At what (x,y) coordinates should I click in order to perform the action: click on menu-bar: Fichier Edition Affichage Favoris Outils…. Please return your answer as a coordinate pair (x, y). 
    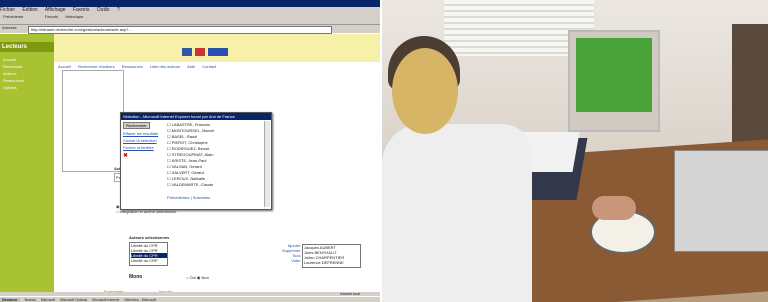
    Looking at the image, I should click on (190, 10).